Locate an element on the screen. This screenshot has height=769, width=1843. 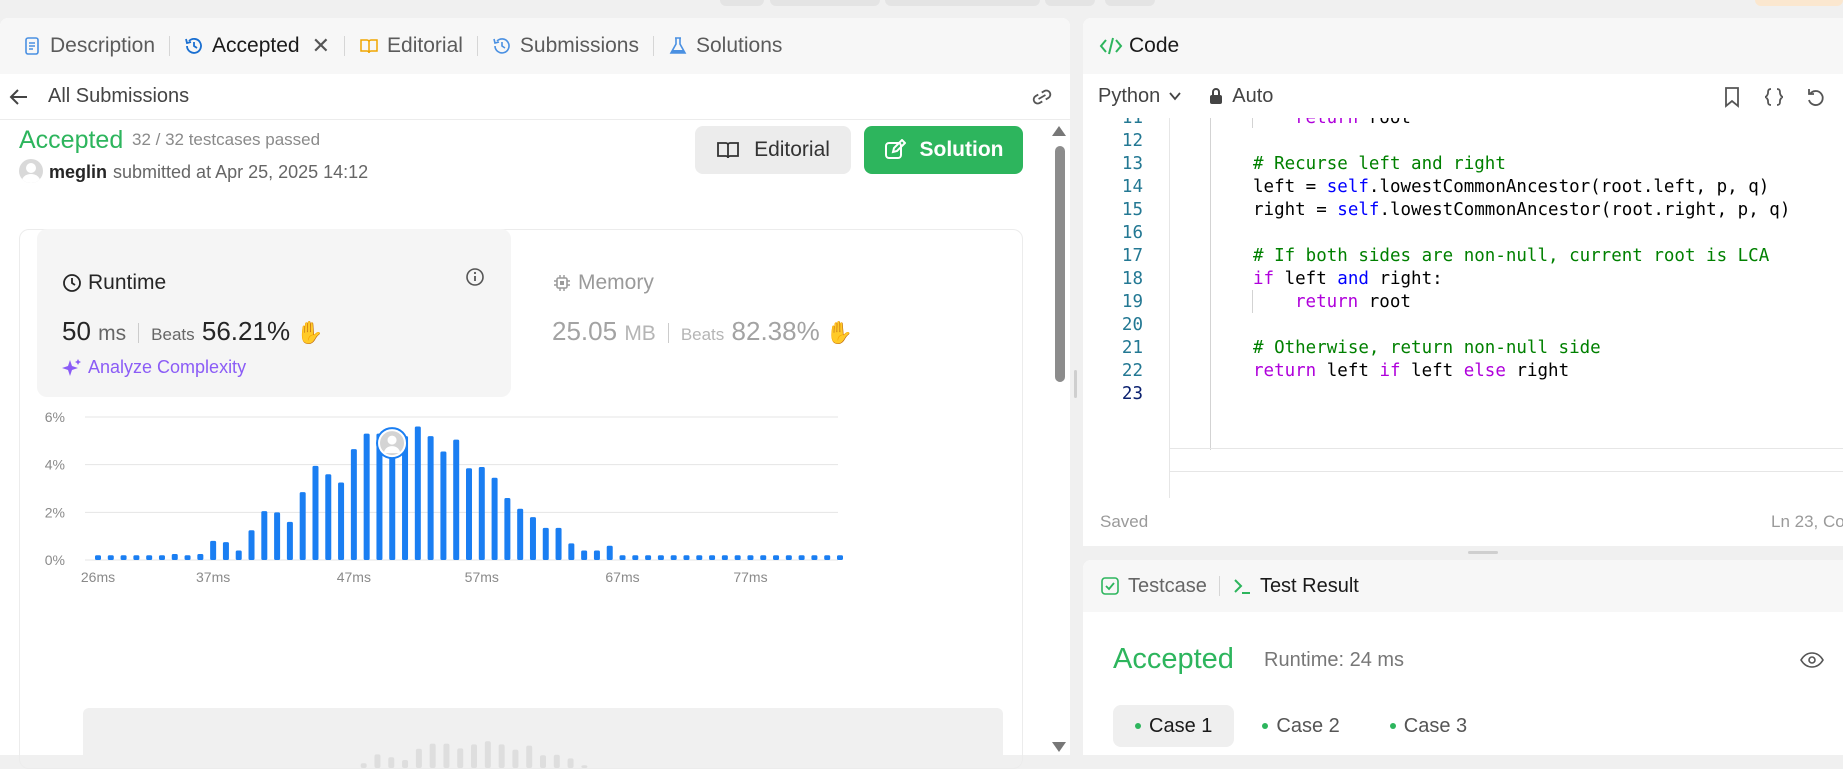
x-tick-label: 26ms is located at coordinates (98, 577).